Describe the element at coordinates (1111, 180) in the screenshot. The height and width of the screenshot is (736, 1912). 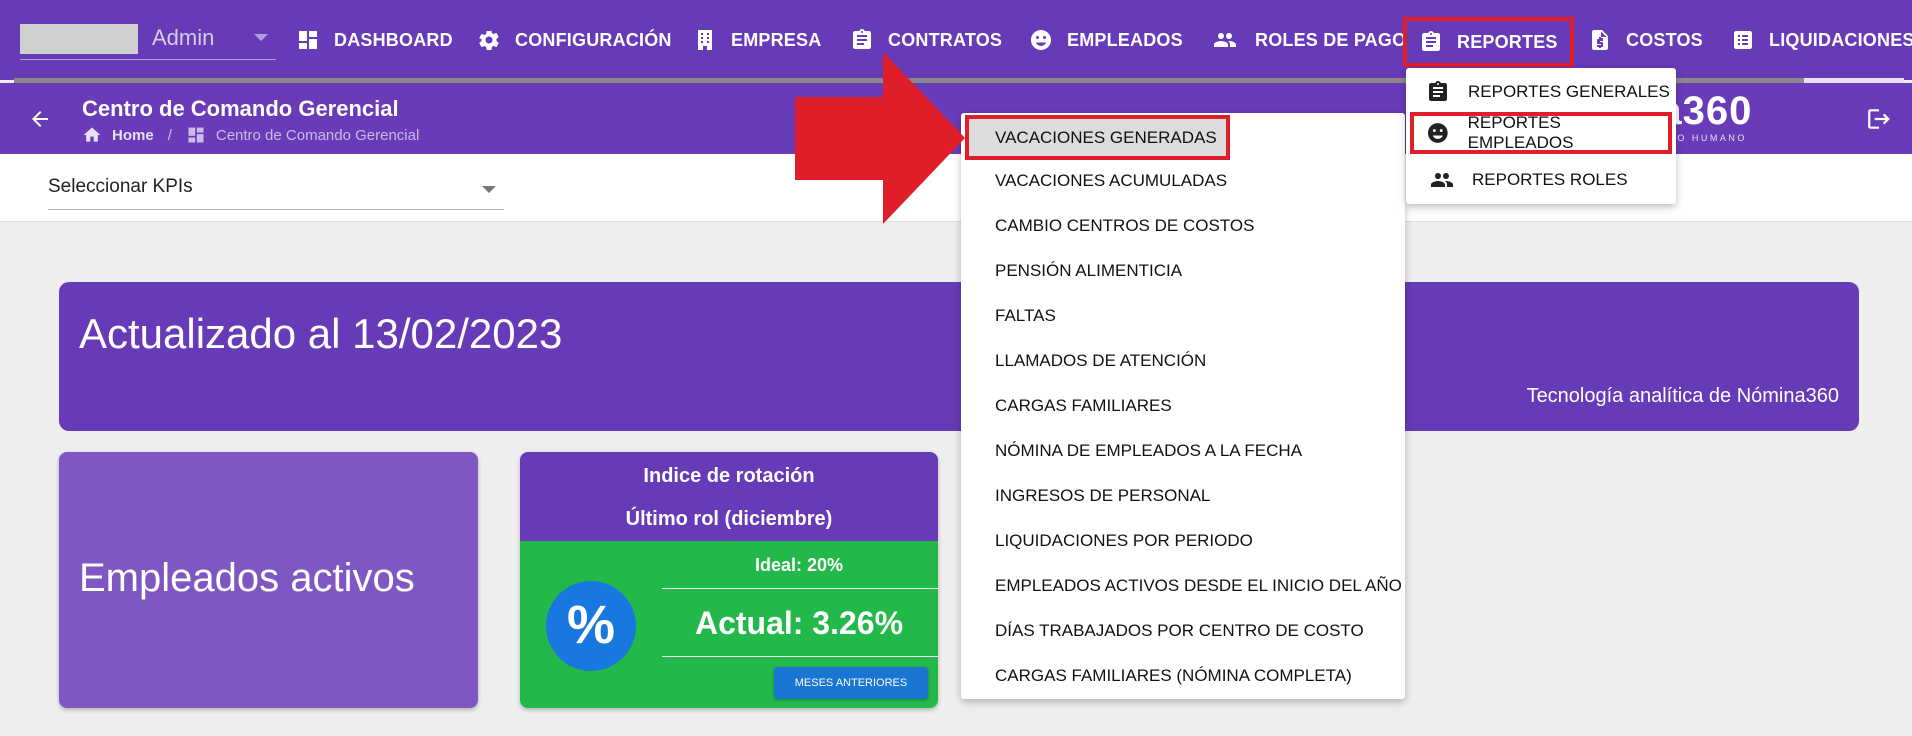
I see `submenu-item: VACACIONES ACUMULADAS` at that location.